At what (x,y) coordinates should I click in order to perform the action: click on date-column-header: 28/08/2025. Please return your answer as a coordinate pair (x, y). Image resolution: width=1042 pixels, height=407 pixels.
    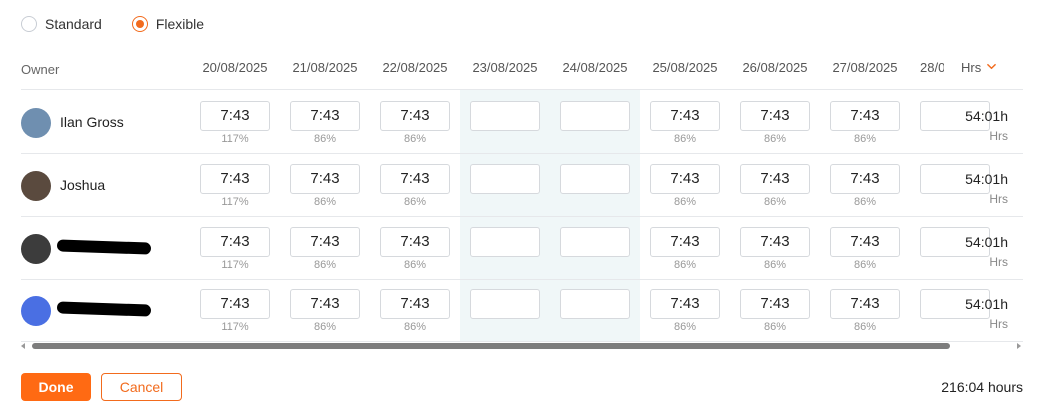
    Looking at the image, I should click on (932, 67).